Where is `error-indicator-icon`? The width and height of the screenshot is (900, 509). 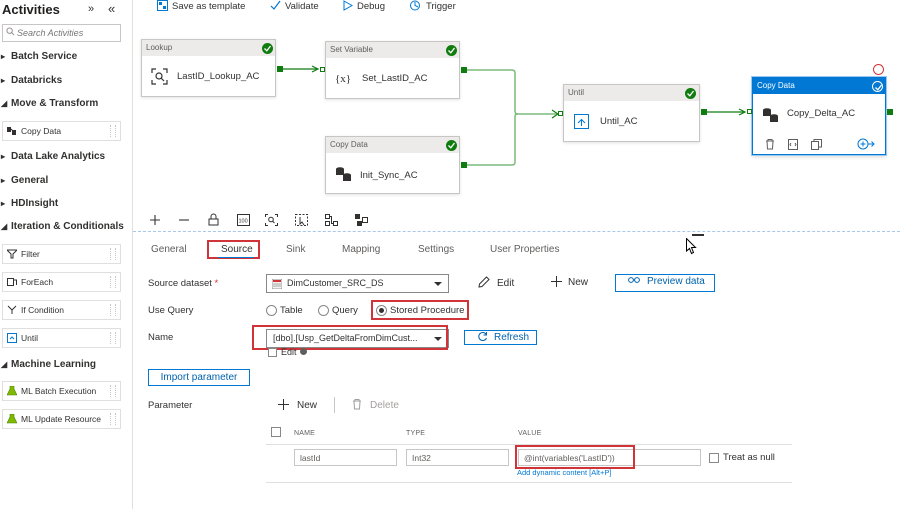 error-indicator-icon is located at coordinates (878, 69).